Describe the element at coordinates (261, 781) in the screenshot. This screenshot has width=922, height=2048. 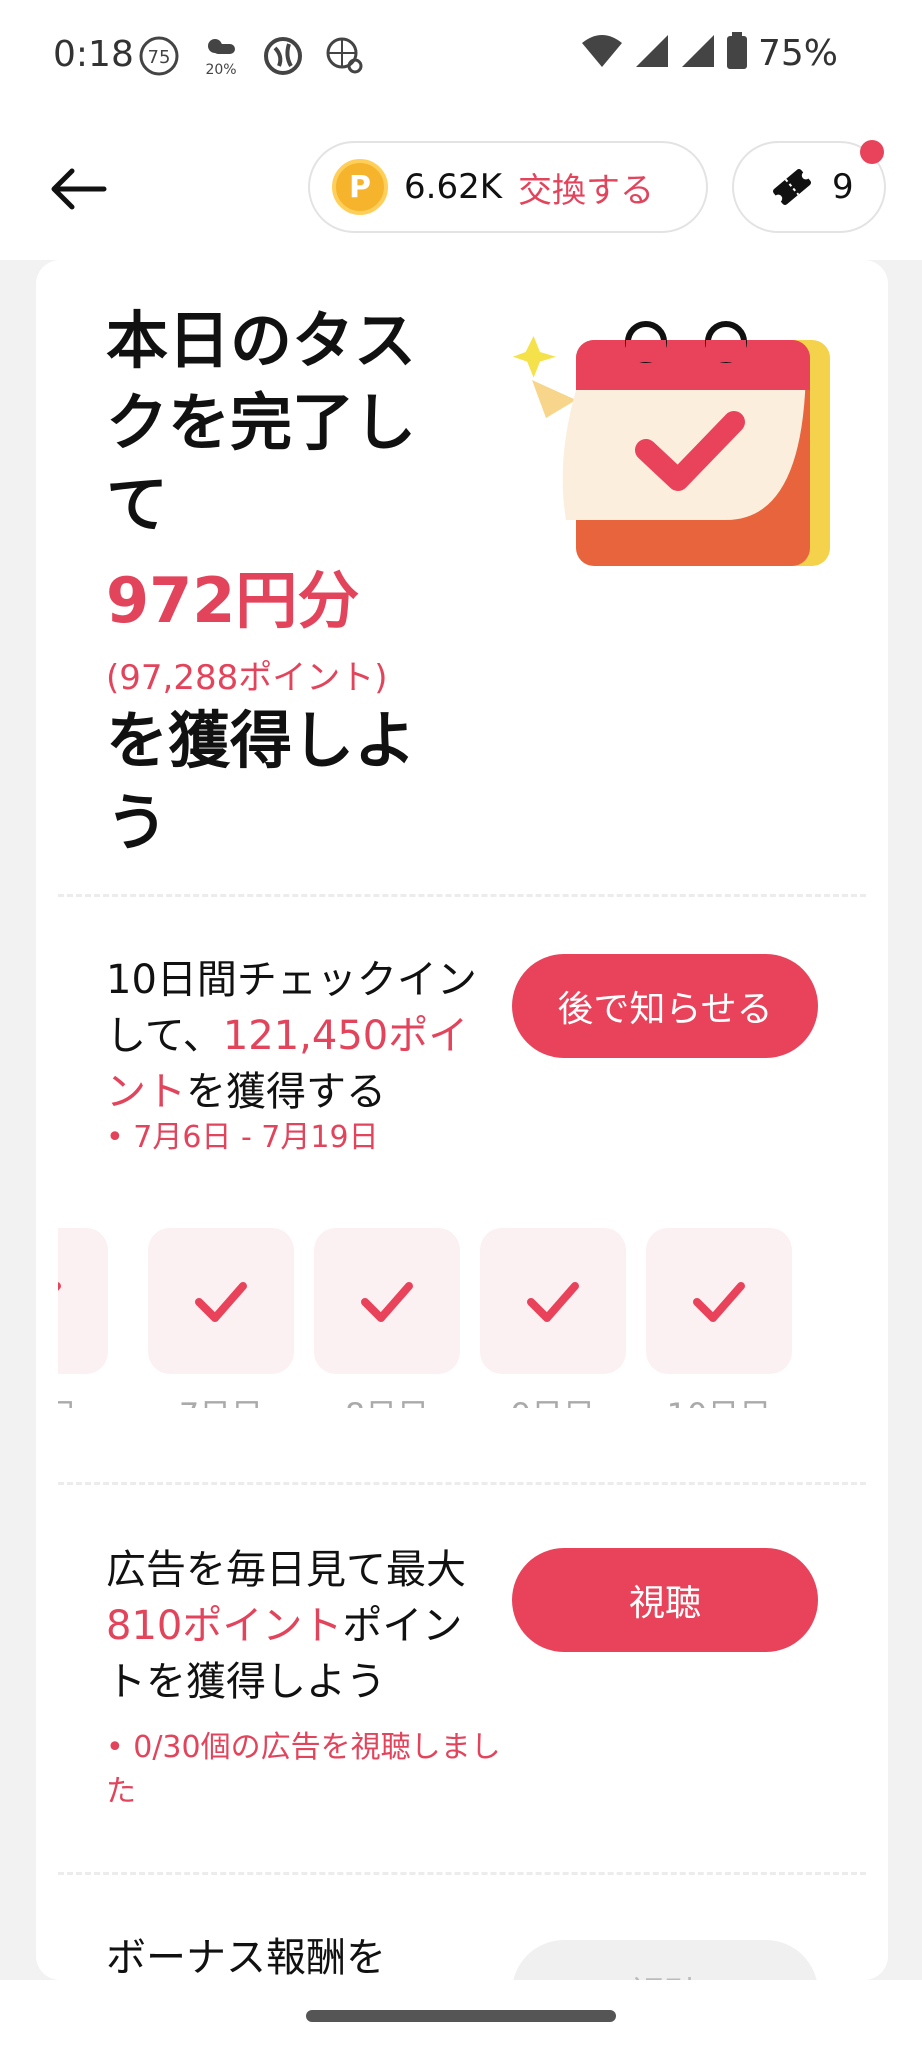
I see `hero-get-label: を獲得しよう` at that location.